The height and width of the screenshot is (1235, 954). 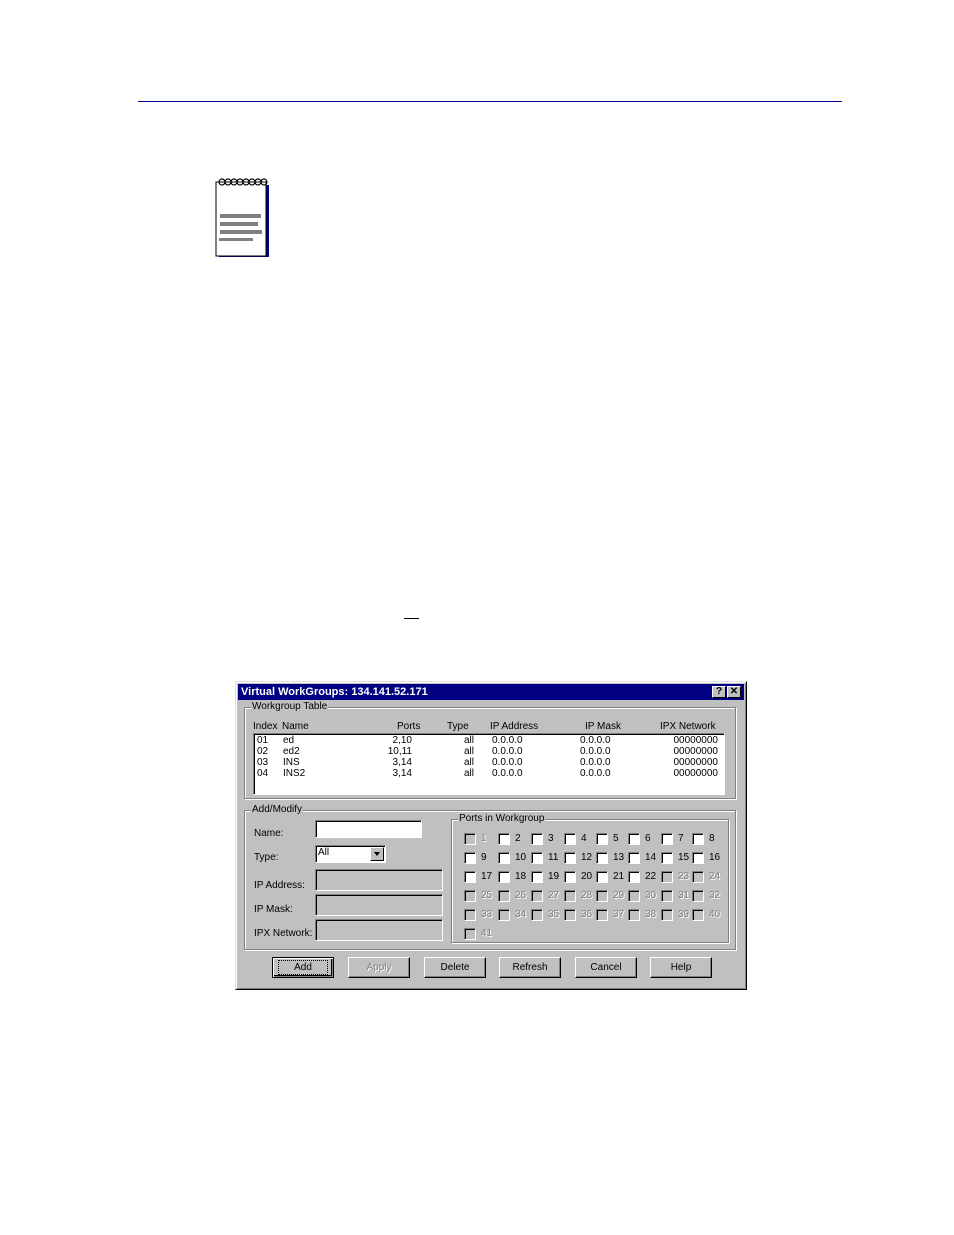 I want to click on port-checkbox-9: 9, so click(x=481, y=858).